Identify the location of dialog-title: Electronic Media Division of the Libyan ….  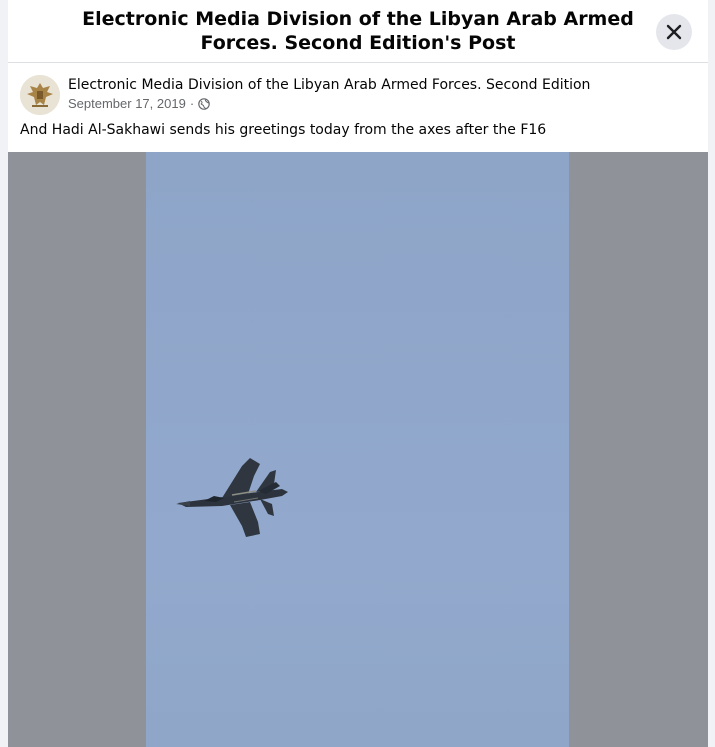
(358, 31).